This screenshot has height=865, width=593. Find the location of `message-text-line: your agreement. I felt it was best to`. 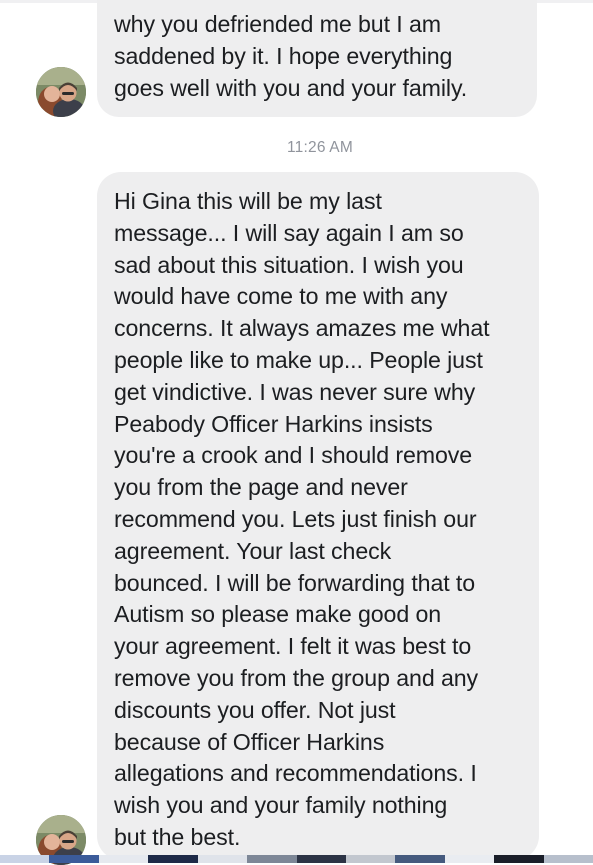

message-text-line: your agreement. I felt it was best to is located at coordinates (293, 646).